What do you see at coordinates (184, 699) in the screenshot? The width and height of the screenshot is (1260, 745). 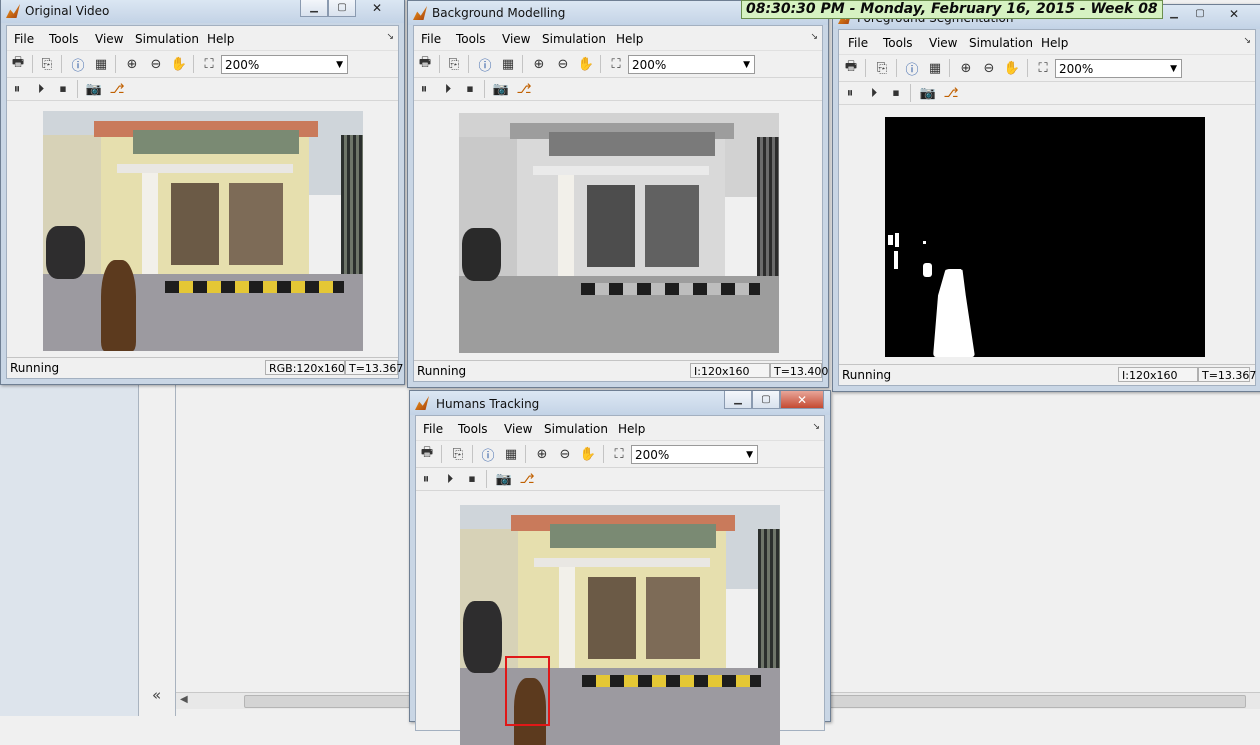 I see `scroll-left-icon: ◀` at bounding box center [184, 699].